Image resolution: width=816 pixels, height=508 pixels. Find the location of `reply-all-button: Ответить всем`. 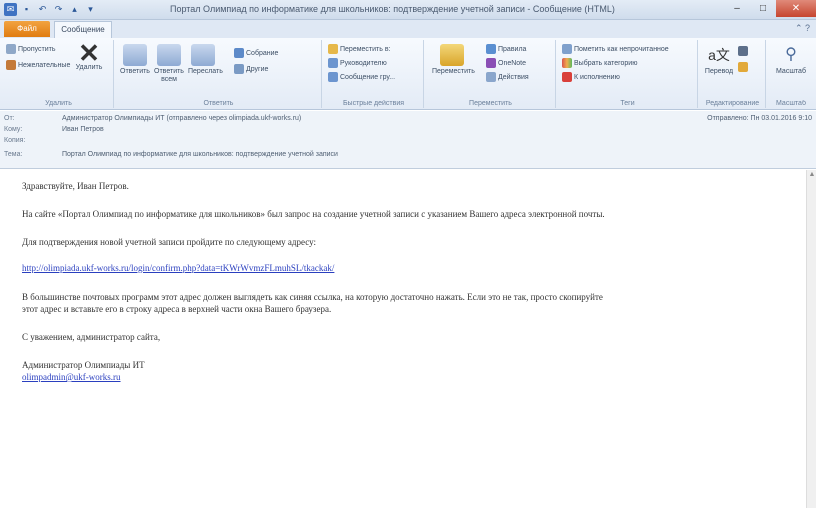

reply-all-button: Ответить всем is located at coordinates (169, 64).